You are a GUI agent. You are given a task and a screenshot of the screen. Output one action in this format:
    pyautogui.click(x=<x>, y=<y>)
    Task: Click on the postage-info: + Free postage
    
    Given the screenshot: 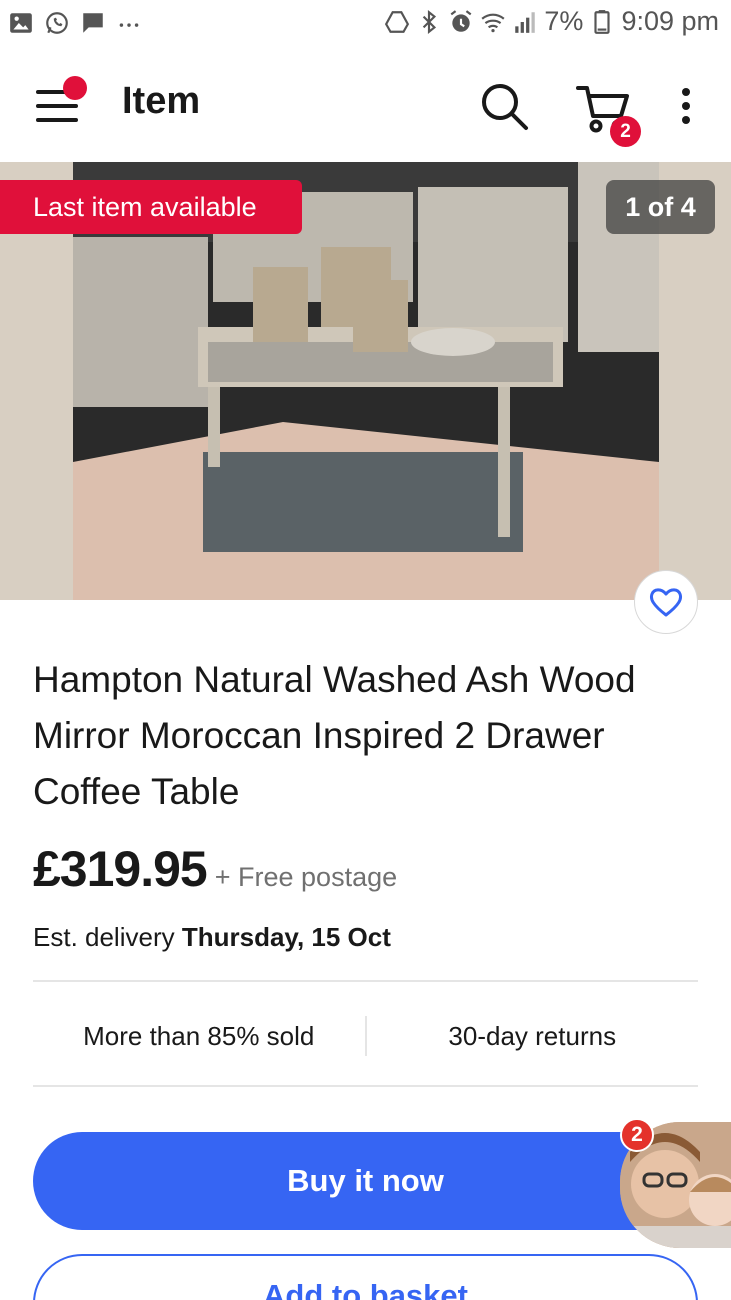 What is the action you would take?
    pyautogui.click(x=306, y=877)
    